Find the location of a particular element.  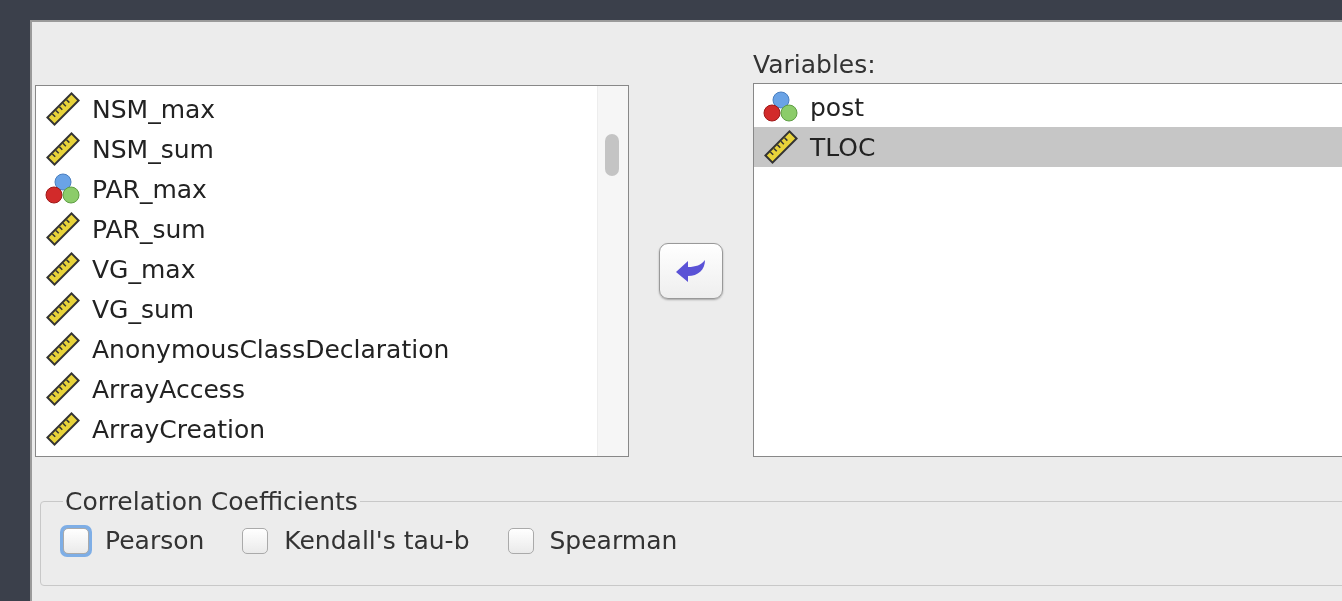

checkbox-option: Kendall's tau-b is located at coordinates (356, 540).